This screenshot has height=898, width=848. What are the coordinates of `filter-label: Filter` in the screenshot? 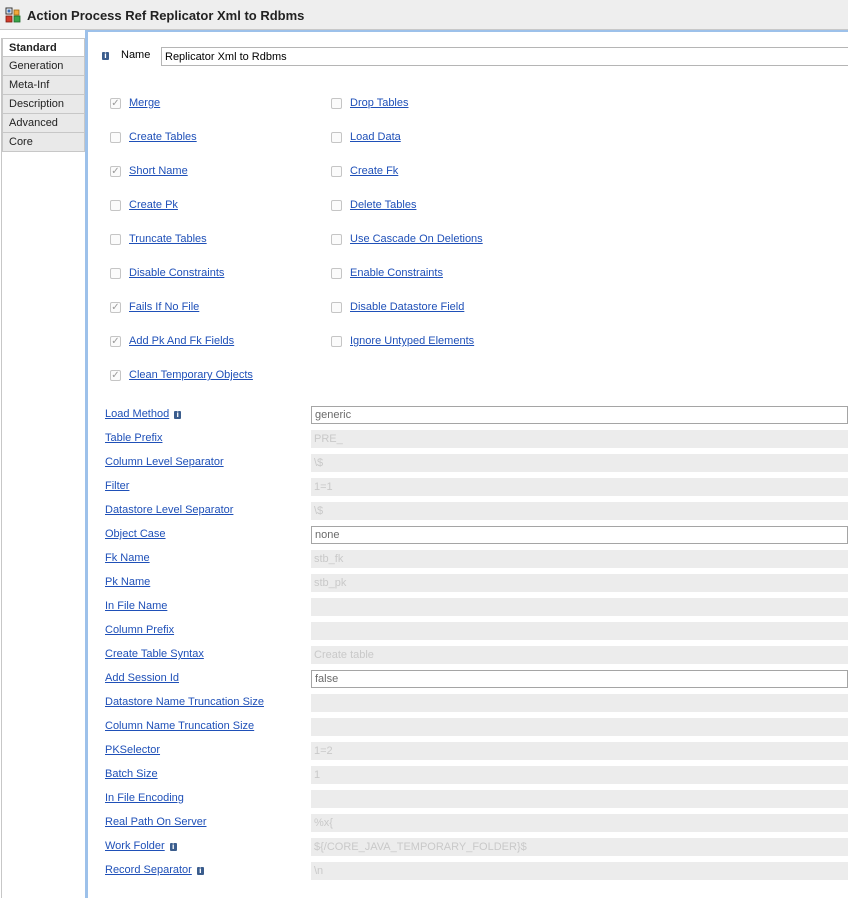 It's located at (117, 486).